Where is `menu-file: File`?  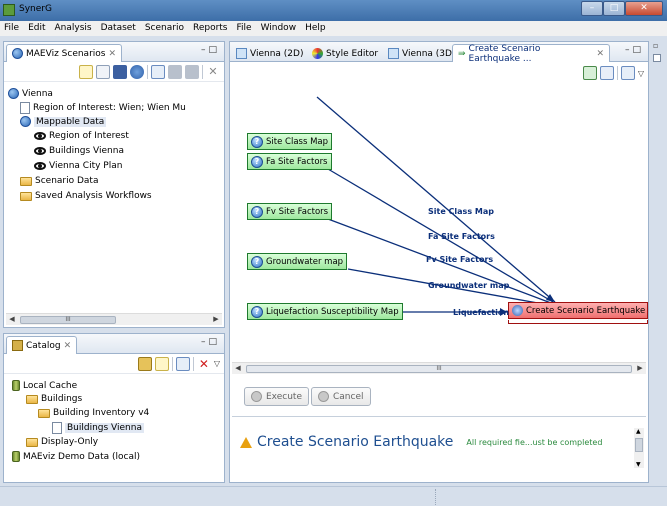 menu-file: File is located at coordinates (11, 28).